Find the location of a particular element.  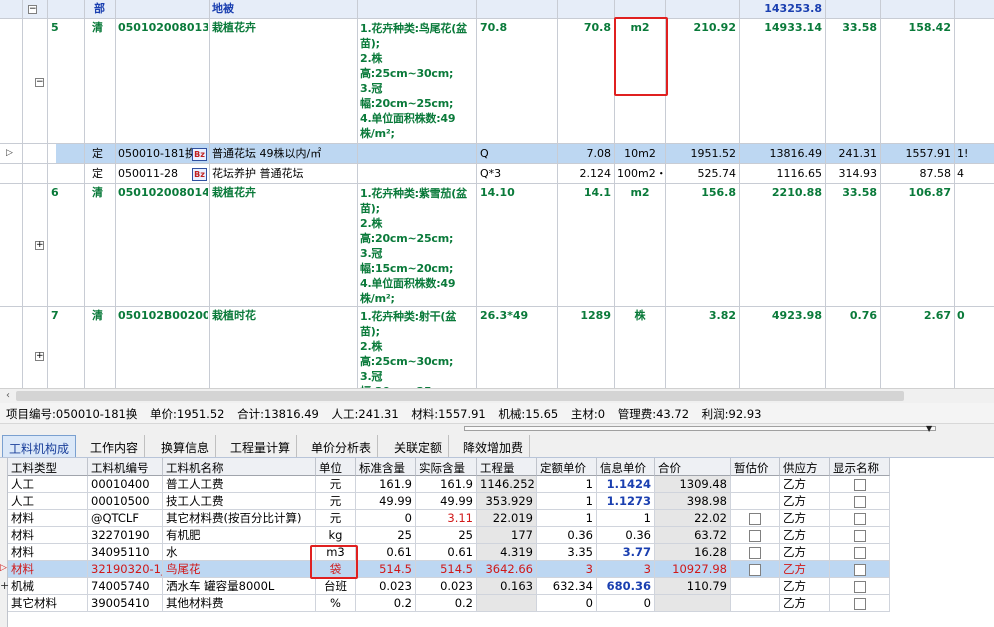

cell-iprice: 680.36 is located at coordinates (626, 586).